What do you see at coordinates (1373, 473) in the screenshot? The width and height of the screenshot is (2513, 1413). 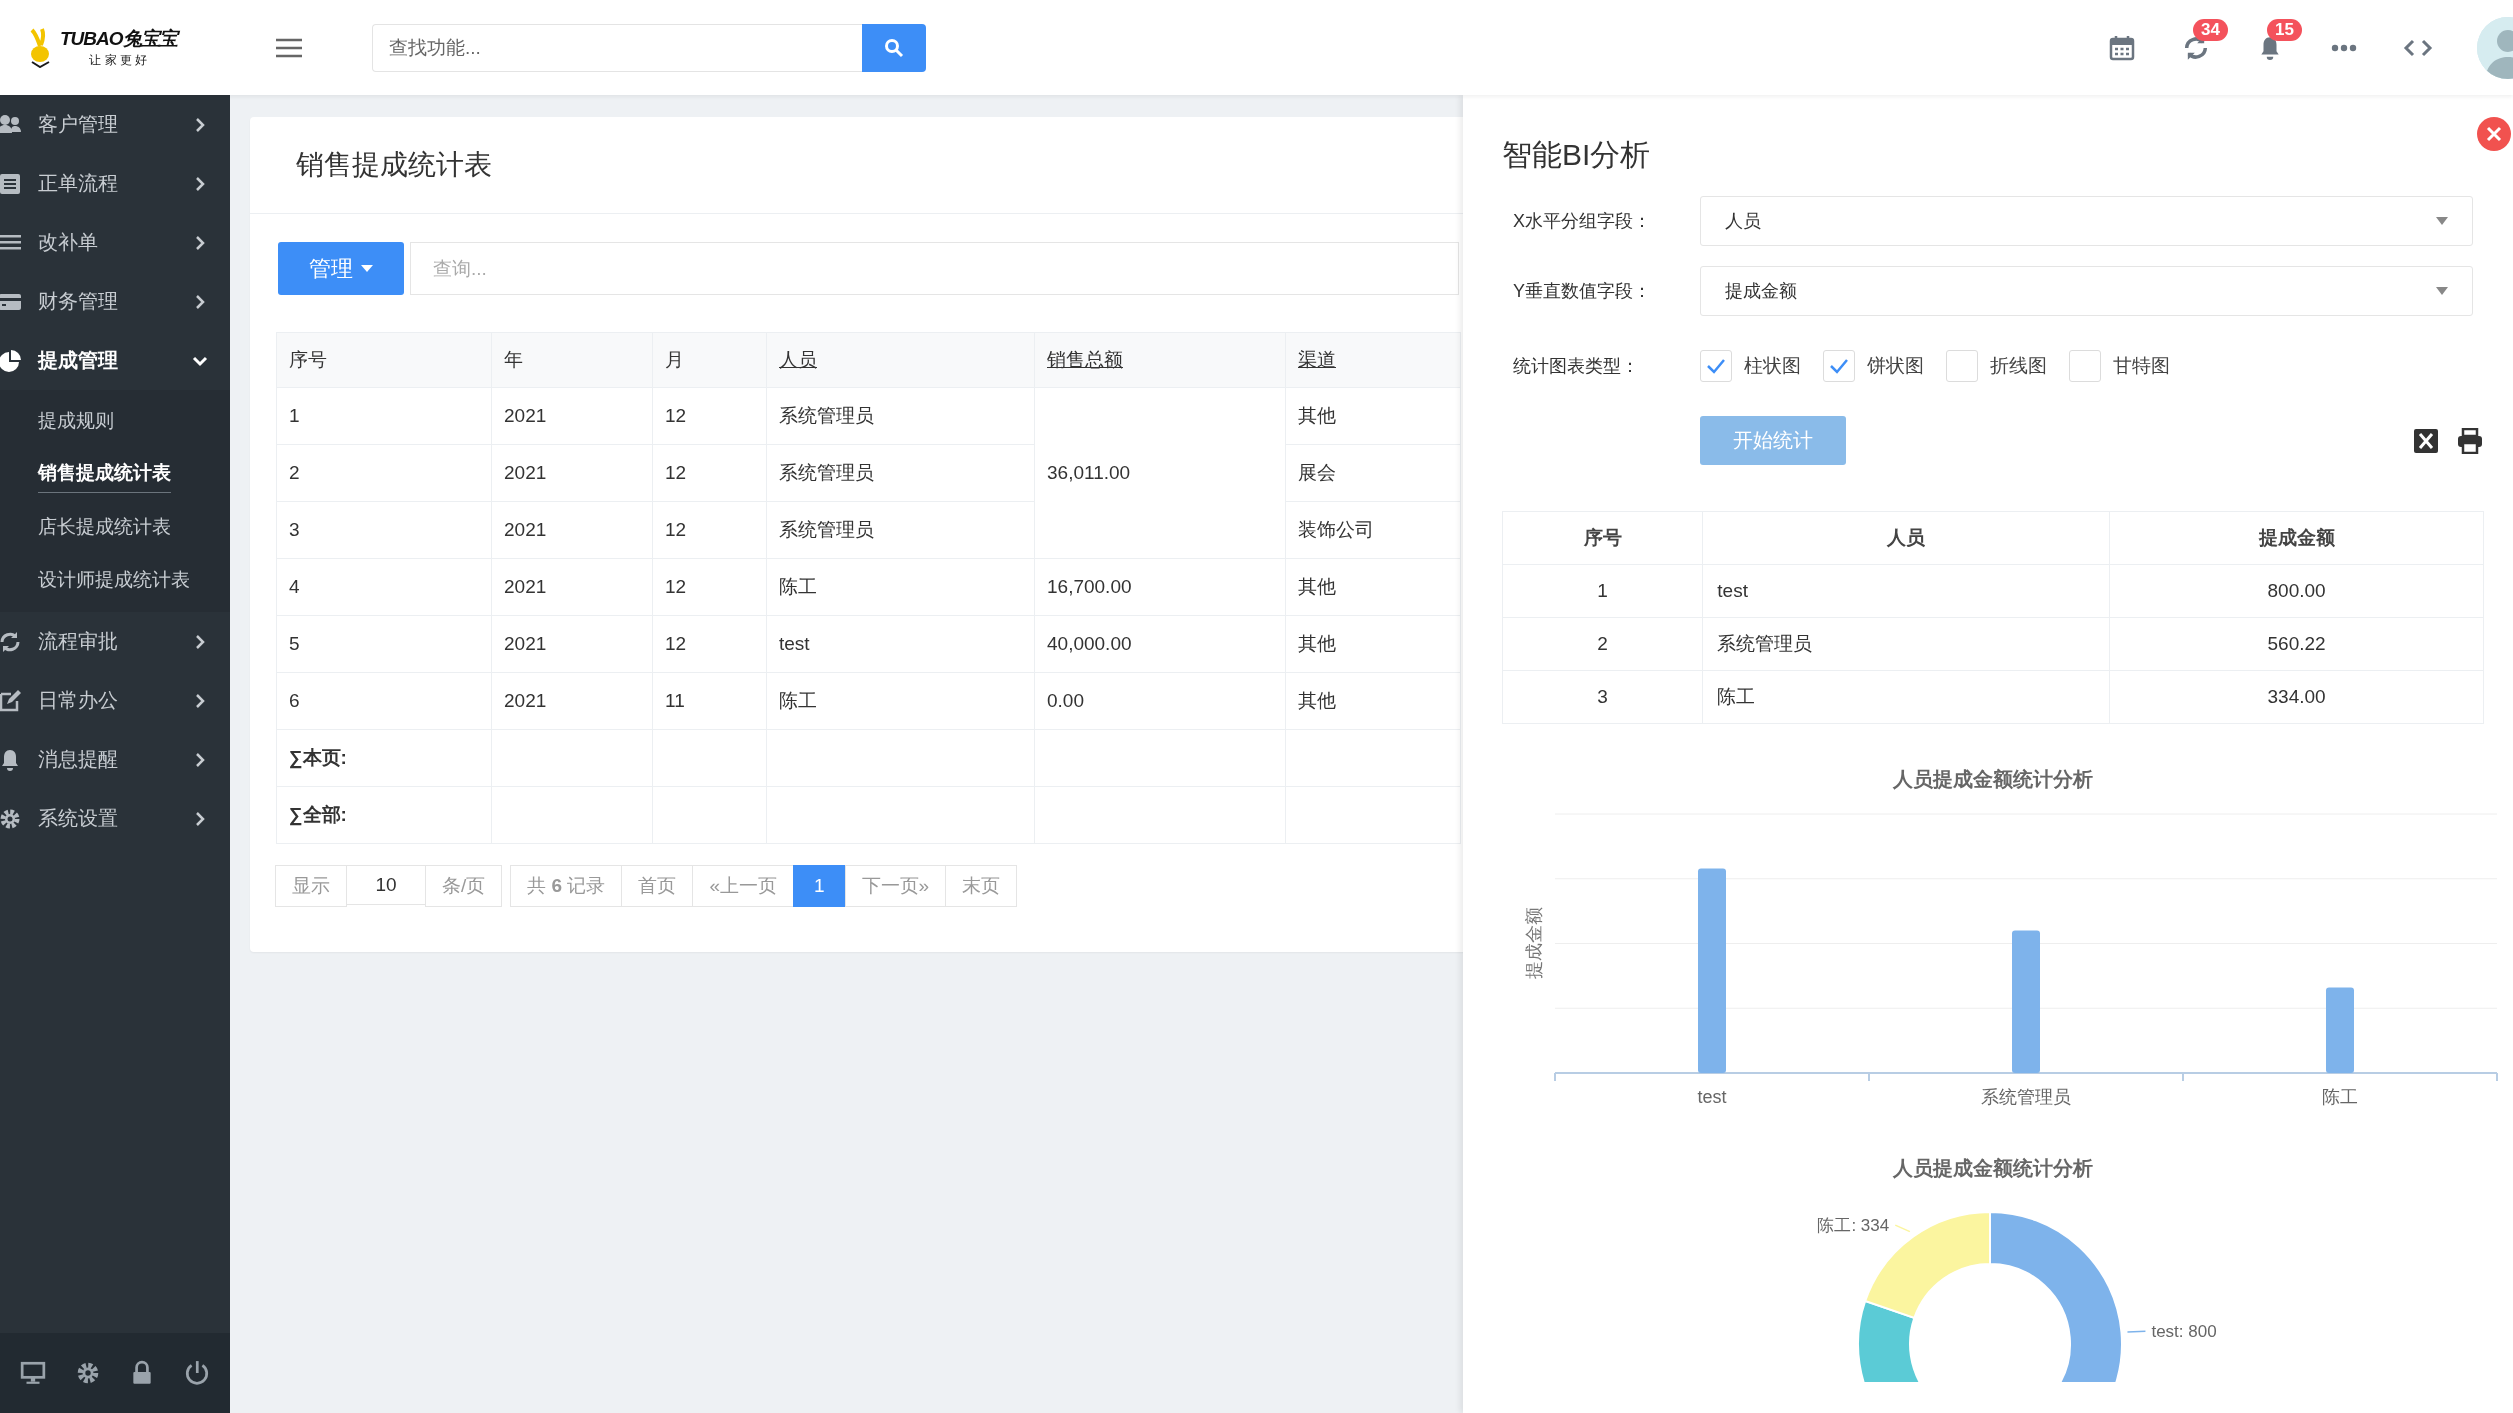 I see `table-cell: 展会` at bounding box center [1373, 473].